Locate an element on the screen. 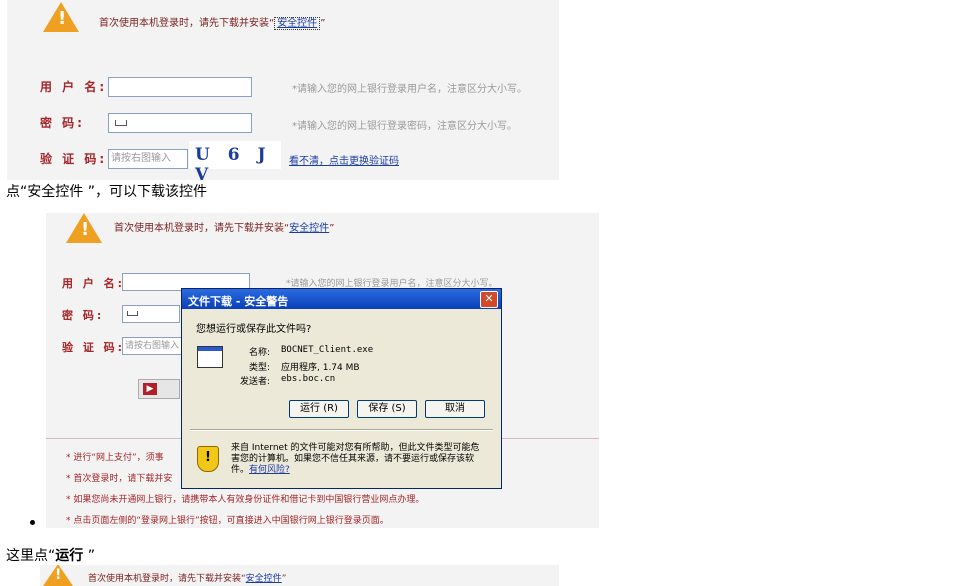  login-panel-3: ! 首次使用本机登录时，请先下载并安装“安全控件” is located at coordinates (299, 575).